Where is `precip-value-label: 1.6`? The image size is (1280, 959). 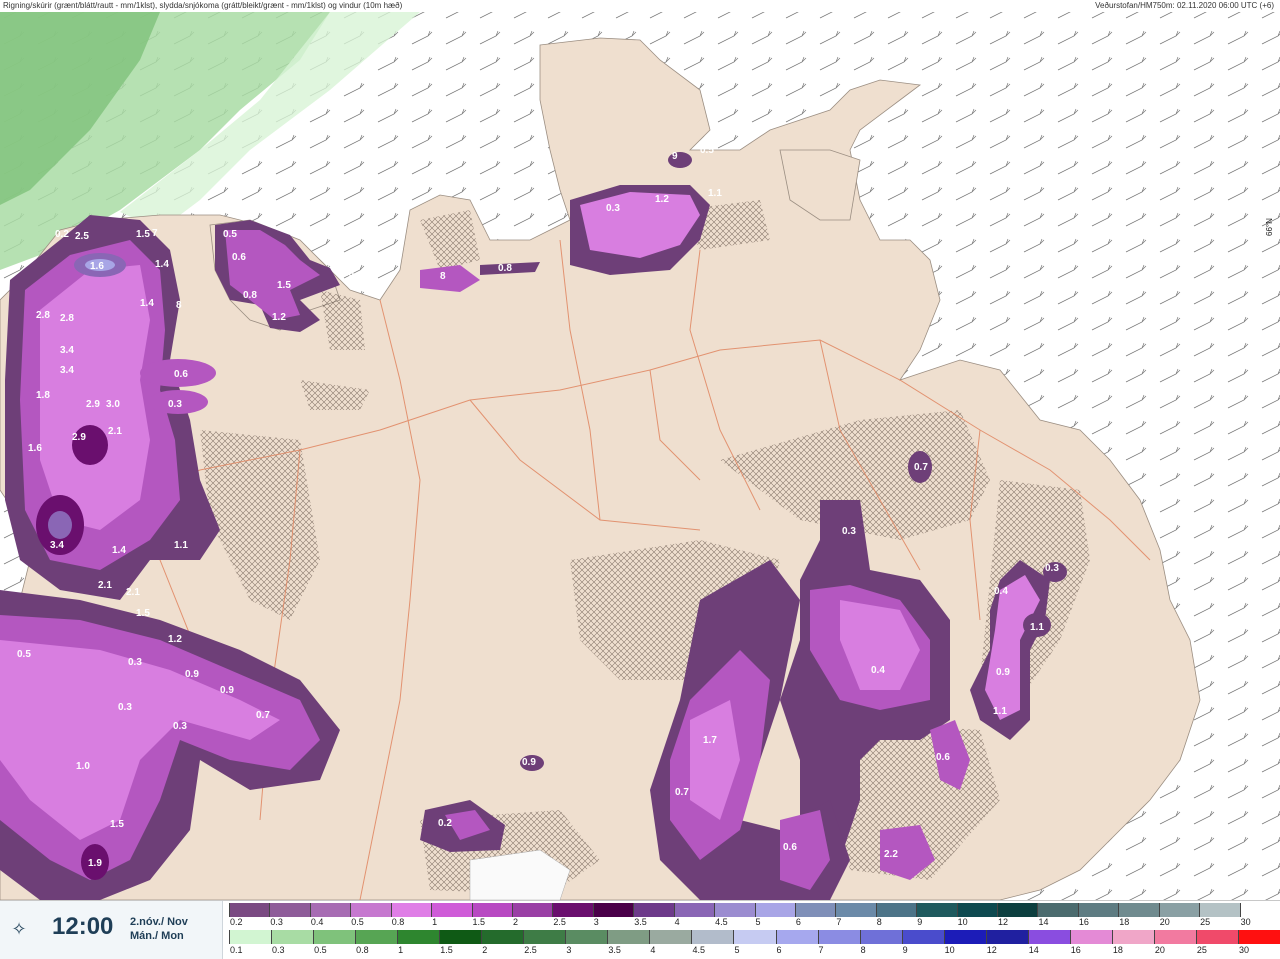 precip-value-label: 1.6 is located at coordinates (35, 448).